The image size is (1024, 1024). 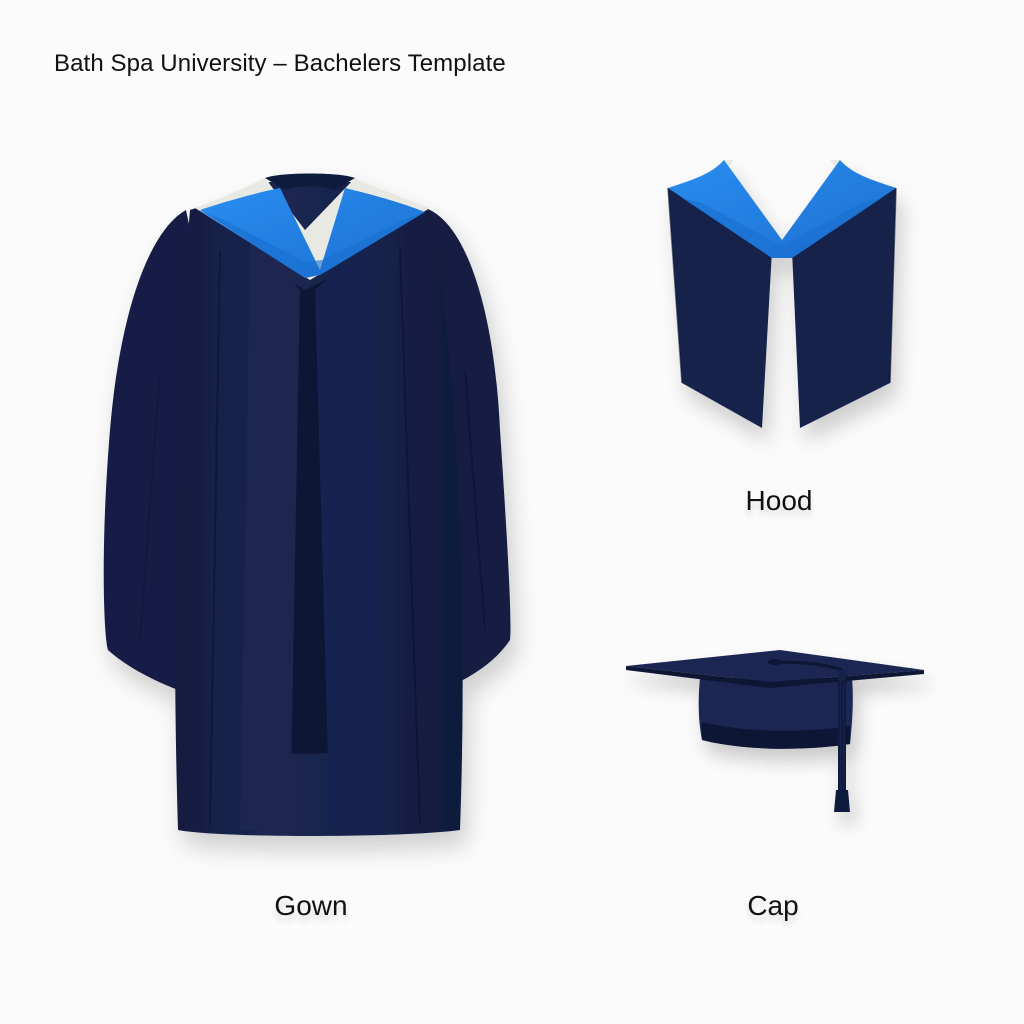 I want to click on gown-label: Gown, so click(x=311, y=905).